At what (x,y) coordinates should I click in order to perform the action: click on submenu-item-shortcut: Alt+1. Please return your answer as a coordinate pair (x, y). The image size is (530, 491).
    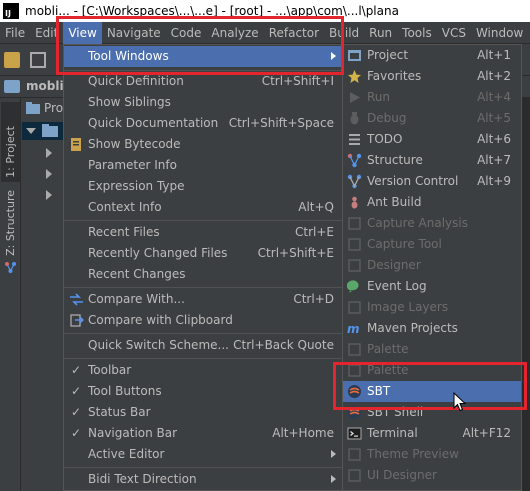
    Looking at the image, I should click on (494, 55).